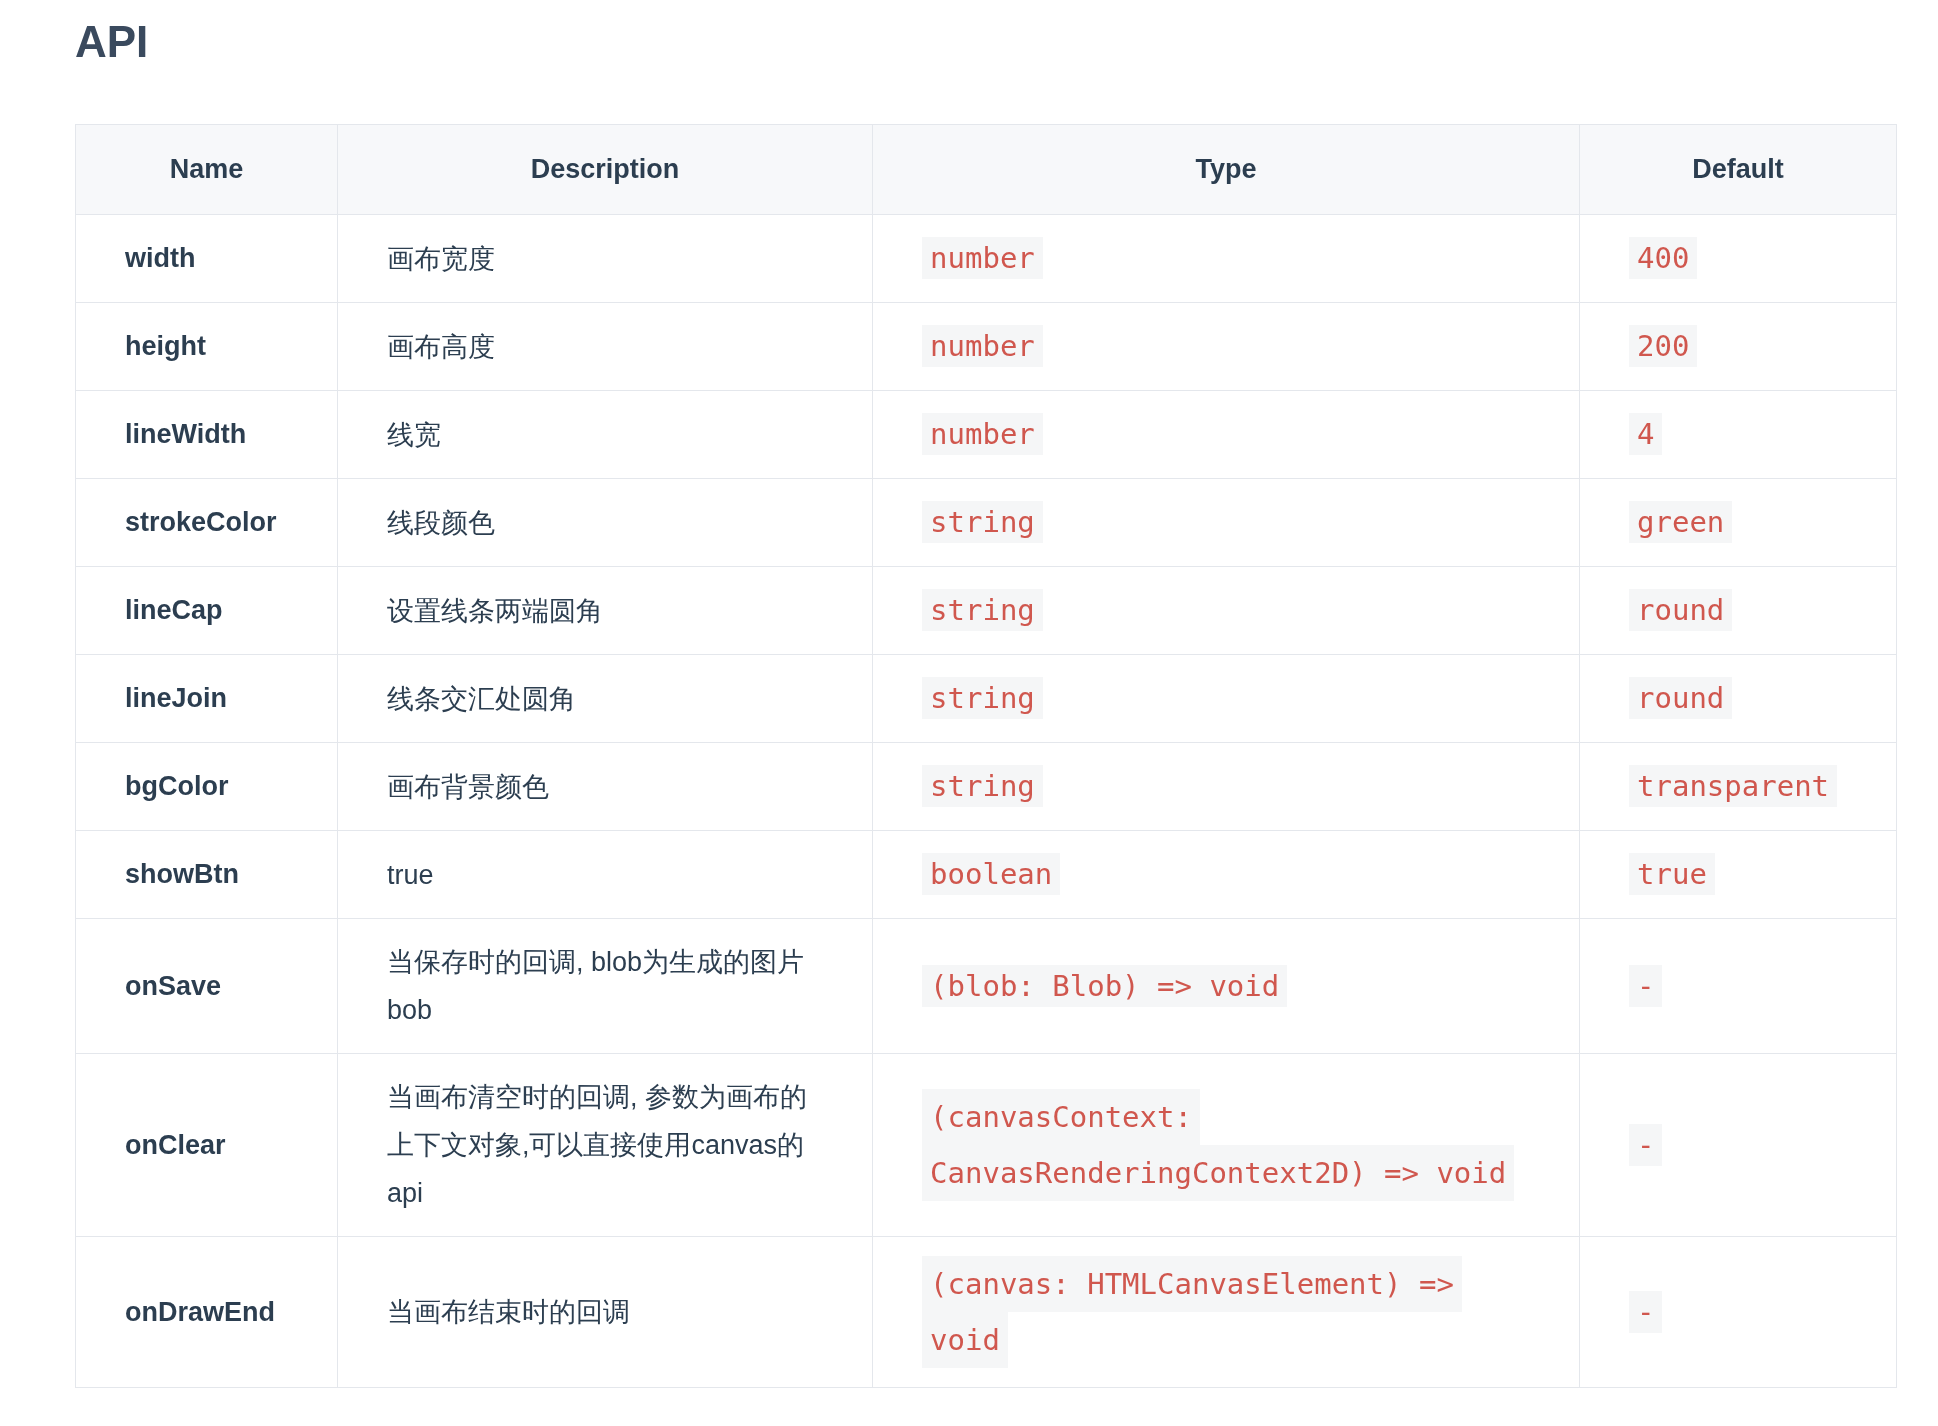 This screenshot has height=1426, width=1938. I want to click on prop-name: bgColor, so click(177, 786).